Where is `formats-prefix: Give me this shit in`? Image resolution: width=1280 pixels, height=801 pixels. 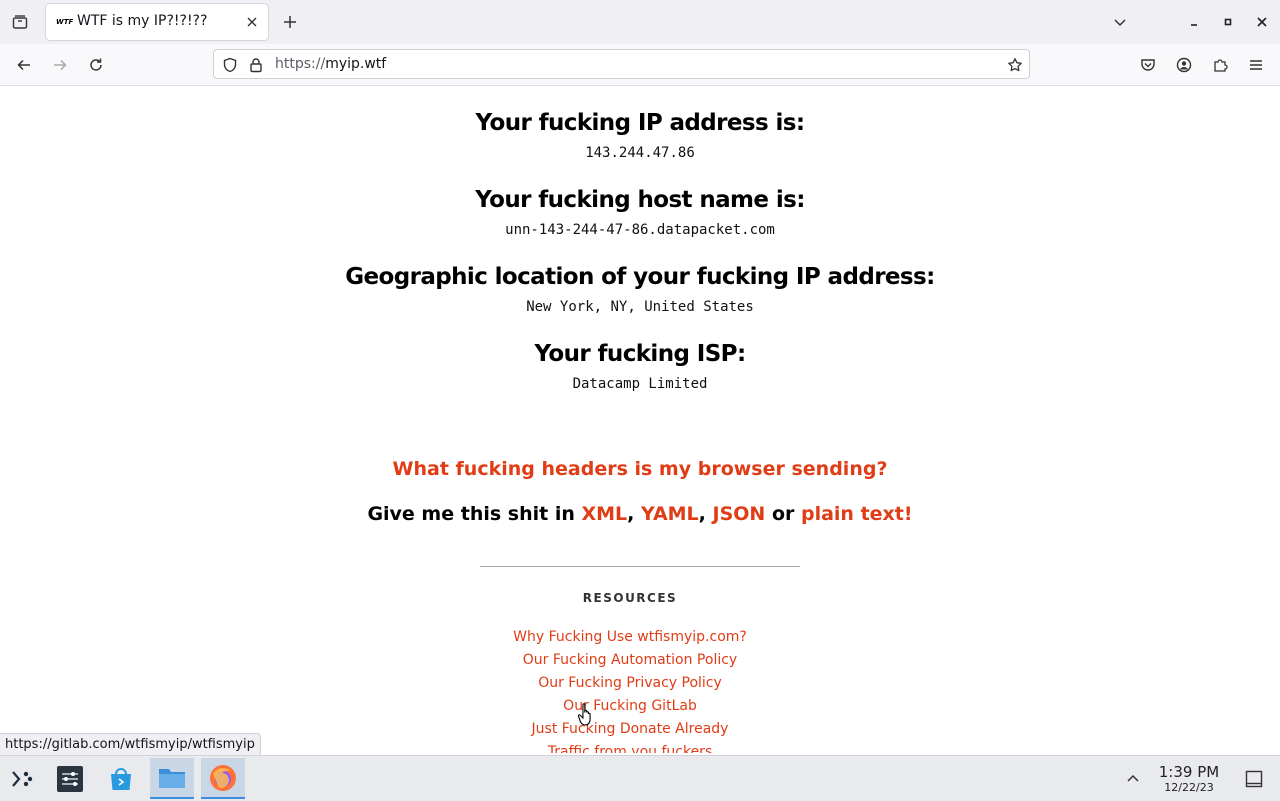
formats-prefix: Give me this shit in is located at coordinates (474, 514).